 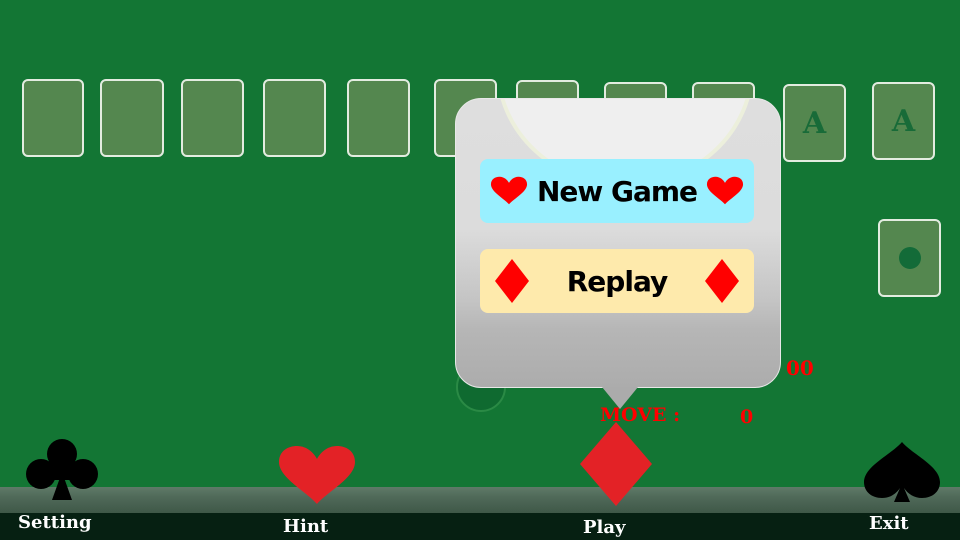 I want to click on new-game-label: New Game, so click(x=617, y=191).